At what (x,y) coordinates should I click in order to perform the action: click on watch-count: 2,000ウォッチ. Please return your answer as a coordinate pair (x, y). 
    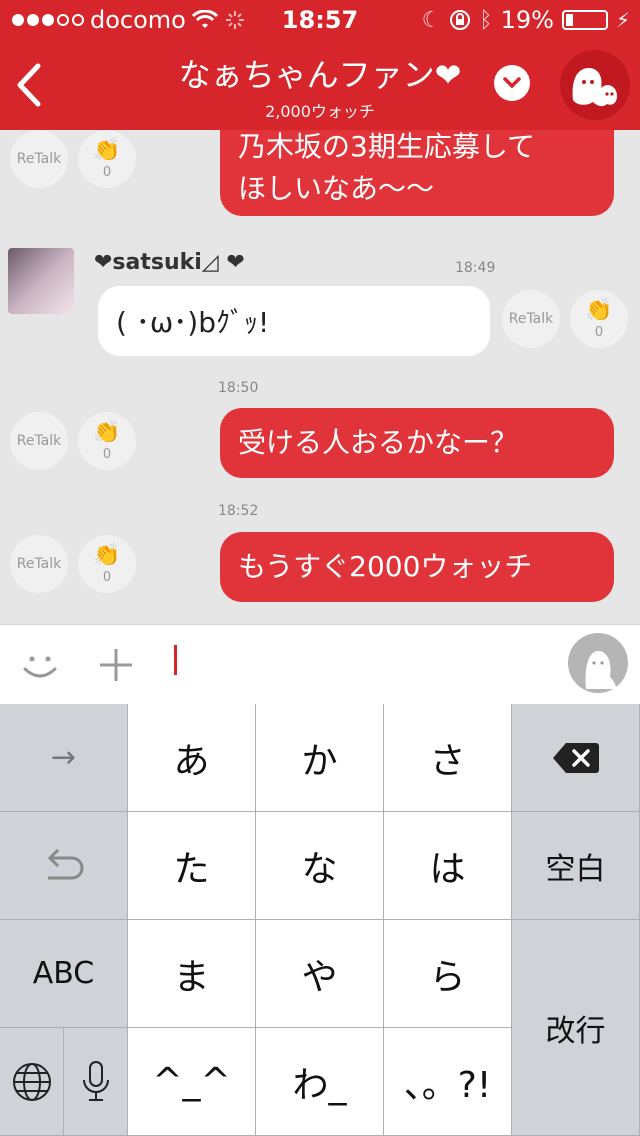
    Looking at the image, I should click on (320, 111).